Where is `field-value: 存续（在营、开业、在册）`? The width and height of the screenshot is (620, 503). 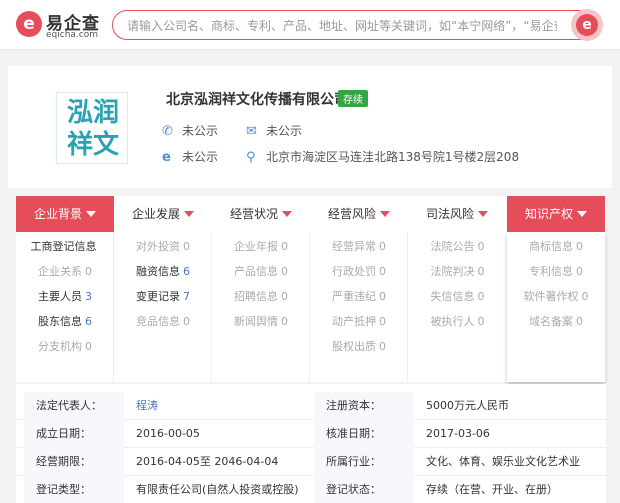 field-value: 存续（在营、开业、在册） is located at coordinates (492, 489).